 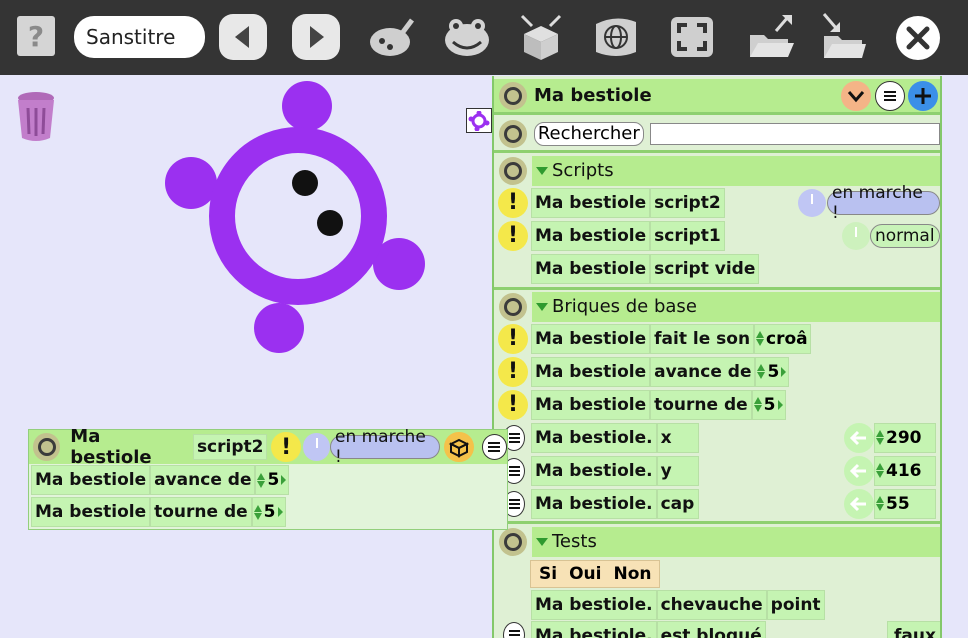 I want to click on test-argument: point, so click(x=795, y=604).